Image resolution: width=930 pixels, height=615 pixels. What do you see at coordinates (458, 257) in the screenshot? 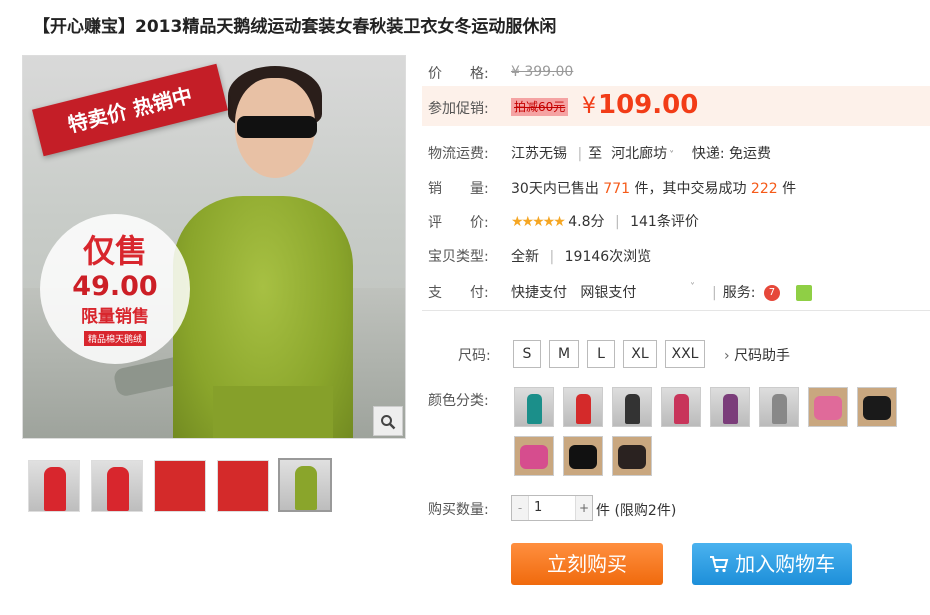
I see `condition-label: 宝贝类型:` at bounding box center [458, 257].